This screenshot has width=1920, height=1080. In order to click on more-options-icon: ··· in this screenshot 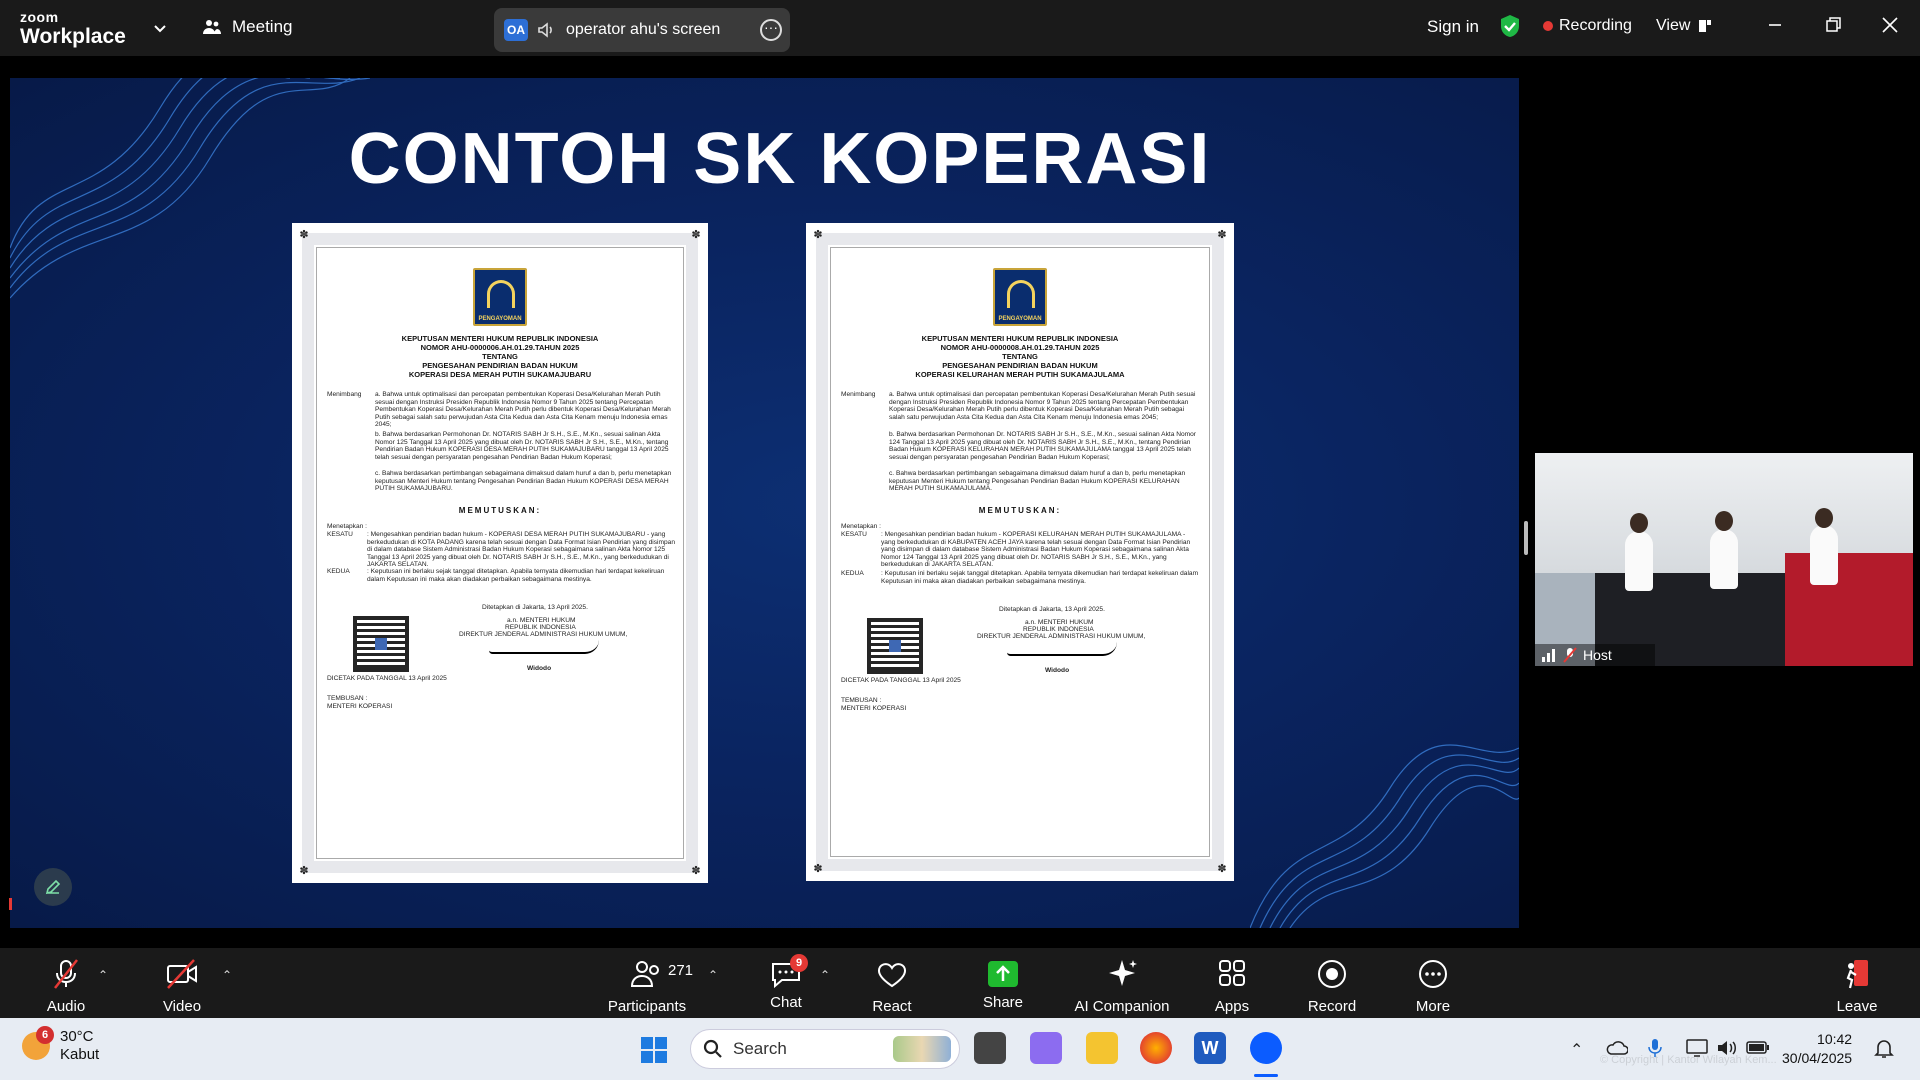, I will do `click(771, 30)`.